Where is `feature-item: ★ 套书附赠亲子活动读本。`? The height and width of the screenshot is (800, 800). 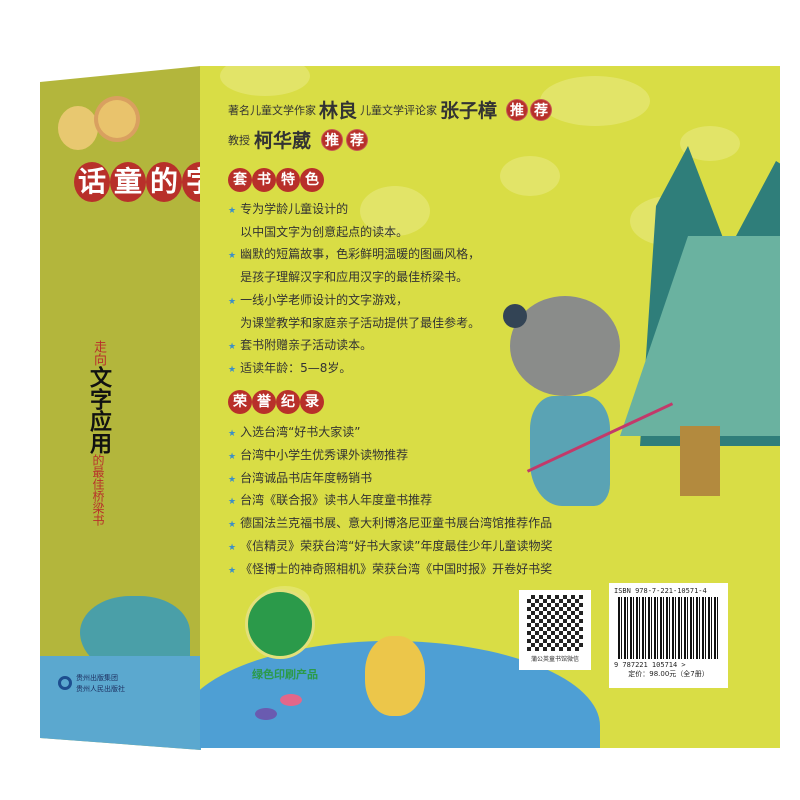 feature-item: ★ 套书附赠亲子活动读本。 is located at coordinates (300, 345).